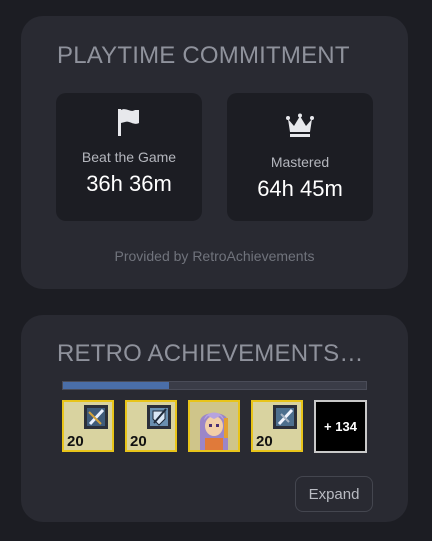 Image resolution: width=432 pixels, height=541 pixels. I want to click on shield-badge-icon: 20, so click(151, 426).